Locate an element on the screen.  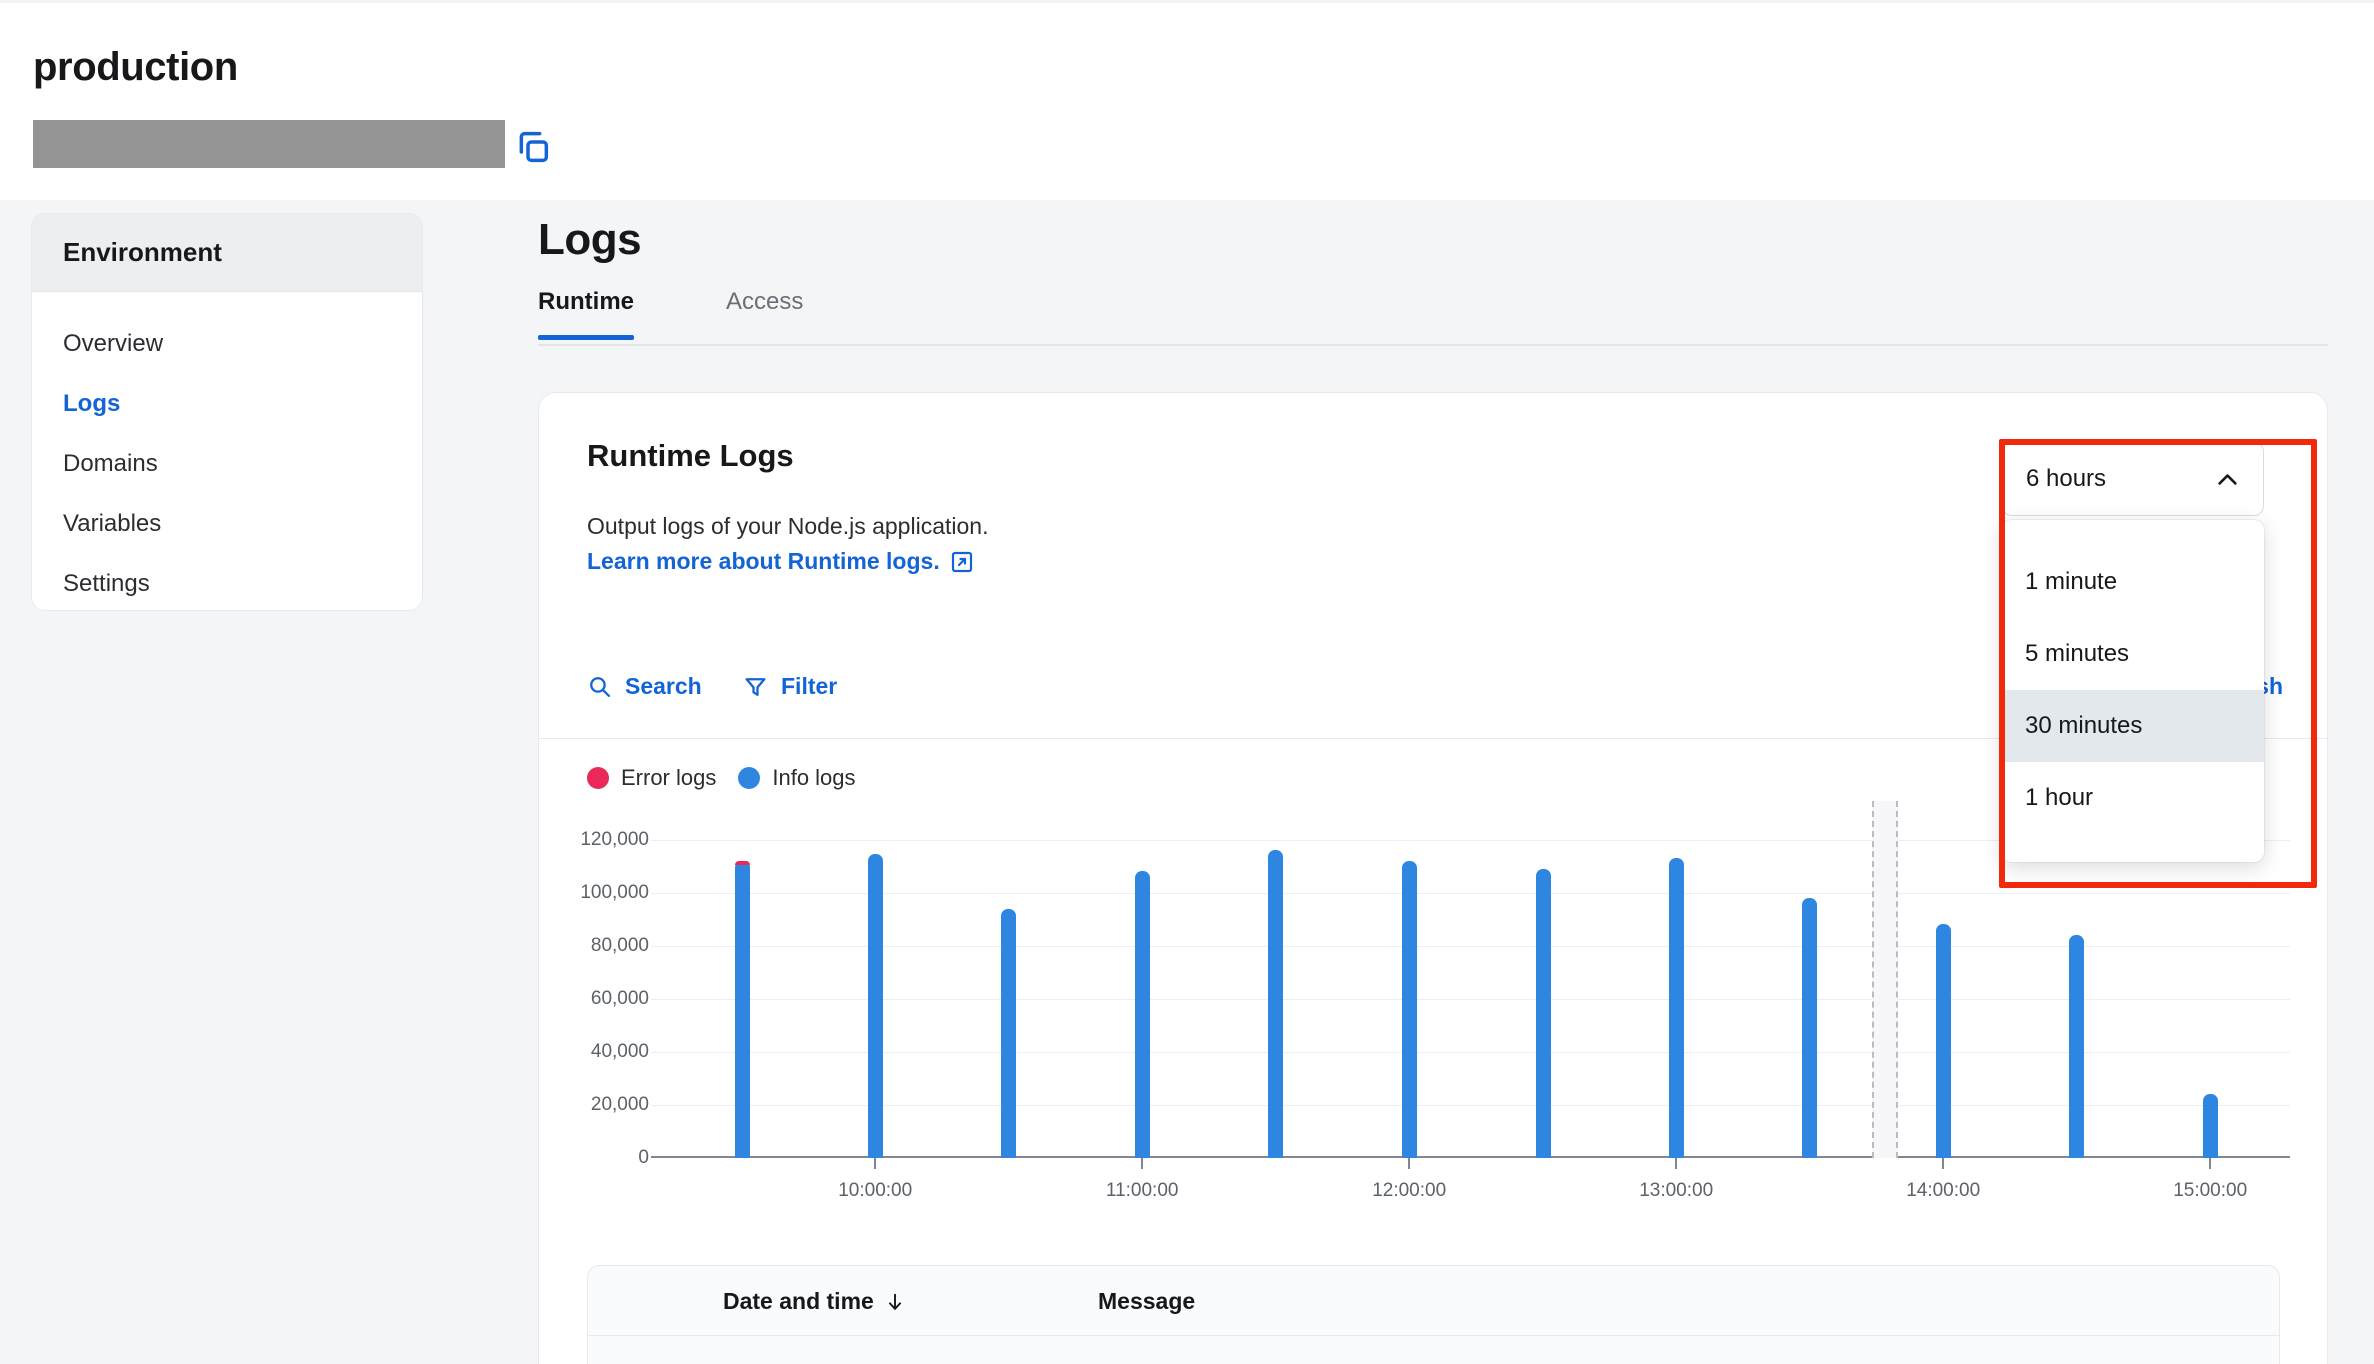
dropdown-option-30-minutes: 30 minutes is located at coordinates (2133, 726).